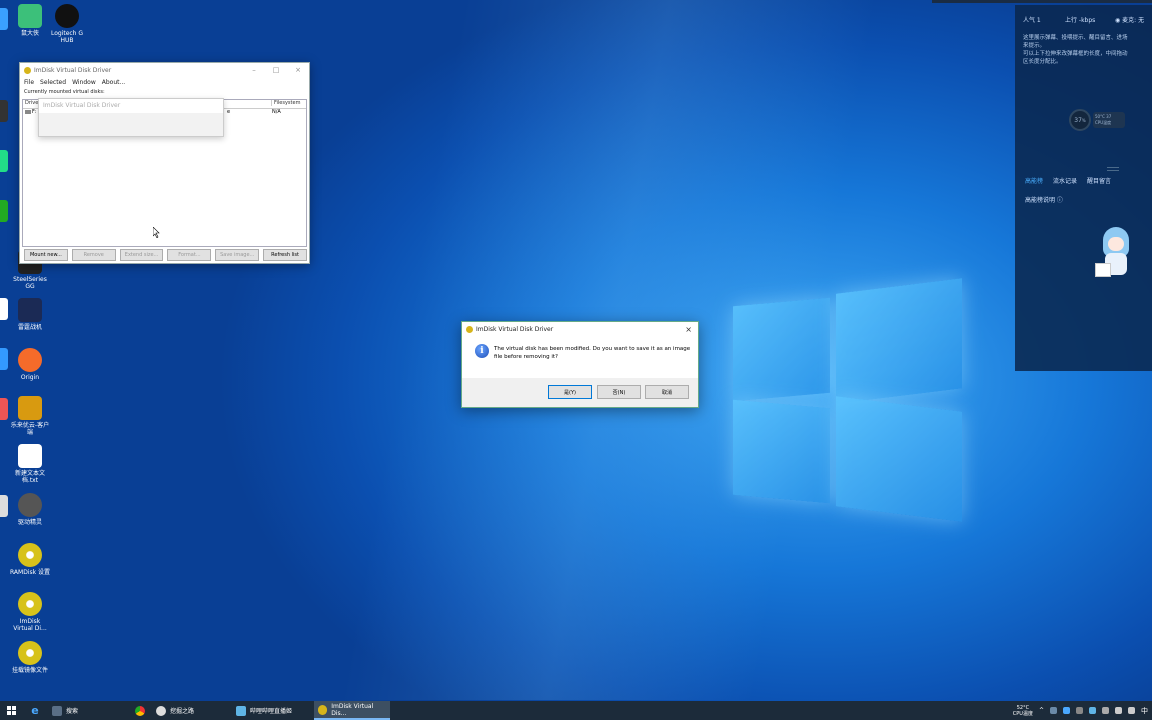 The width and height of the screenshot is (1152, 720). I want to click on desktop-icon: 雷霆战机, so click(30, 314).